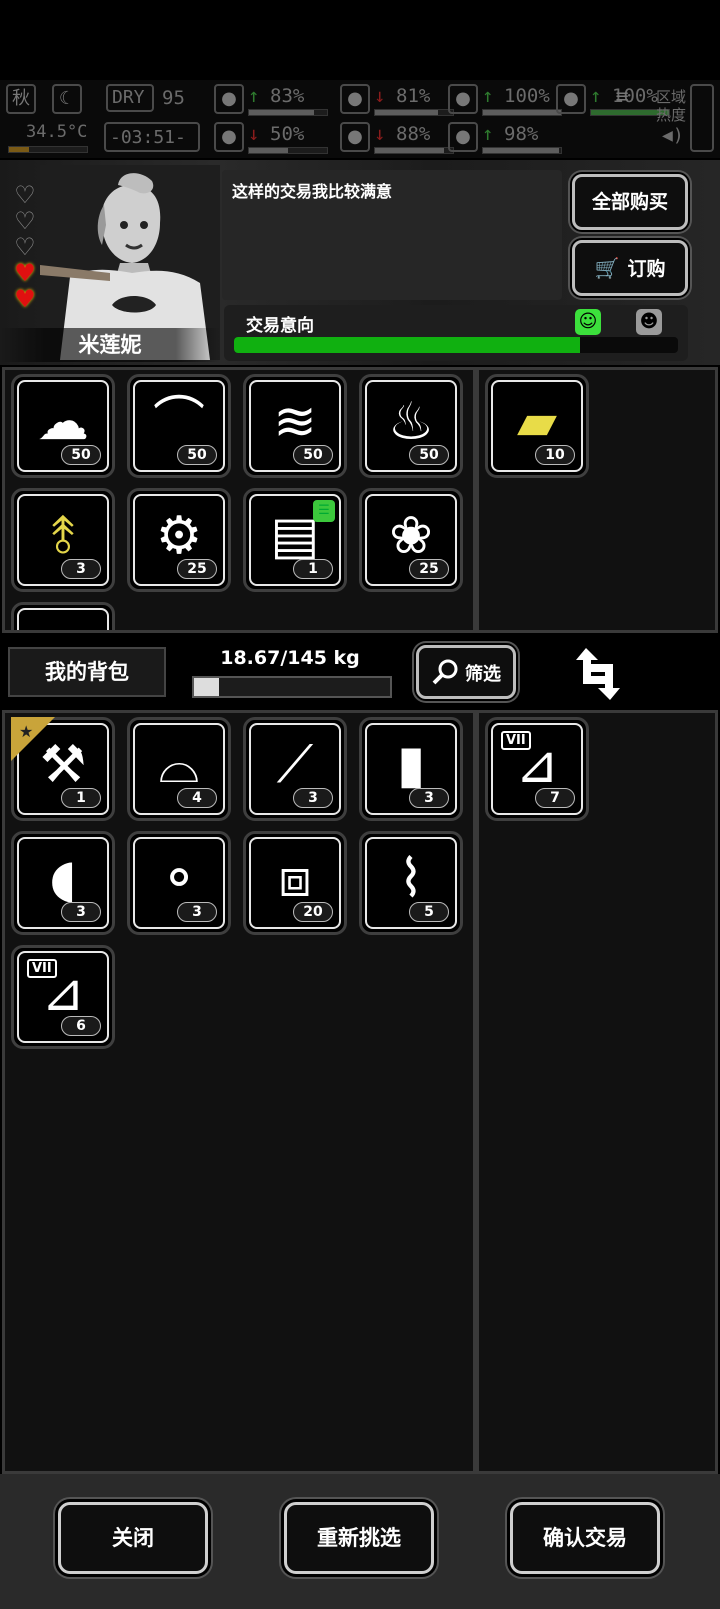 This screenshot has width=720, height=1609. What do you see at coordinates (598, 674) in the screenshot?
I see `swap-icon` at bounding box center [598, 674].